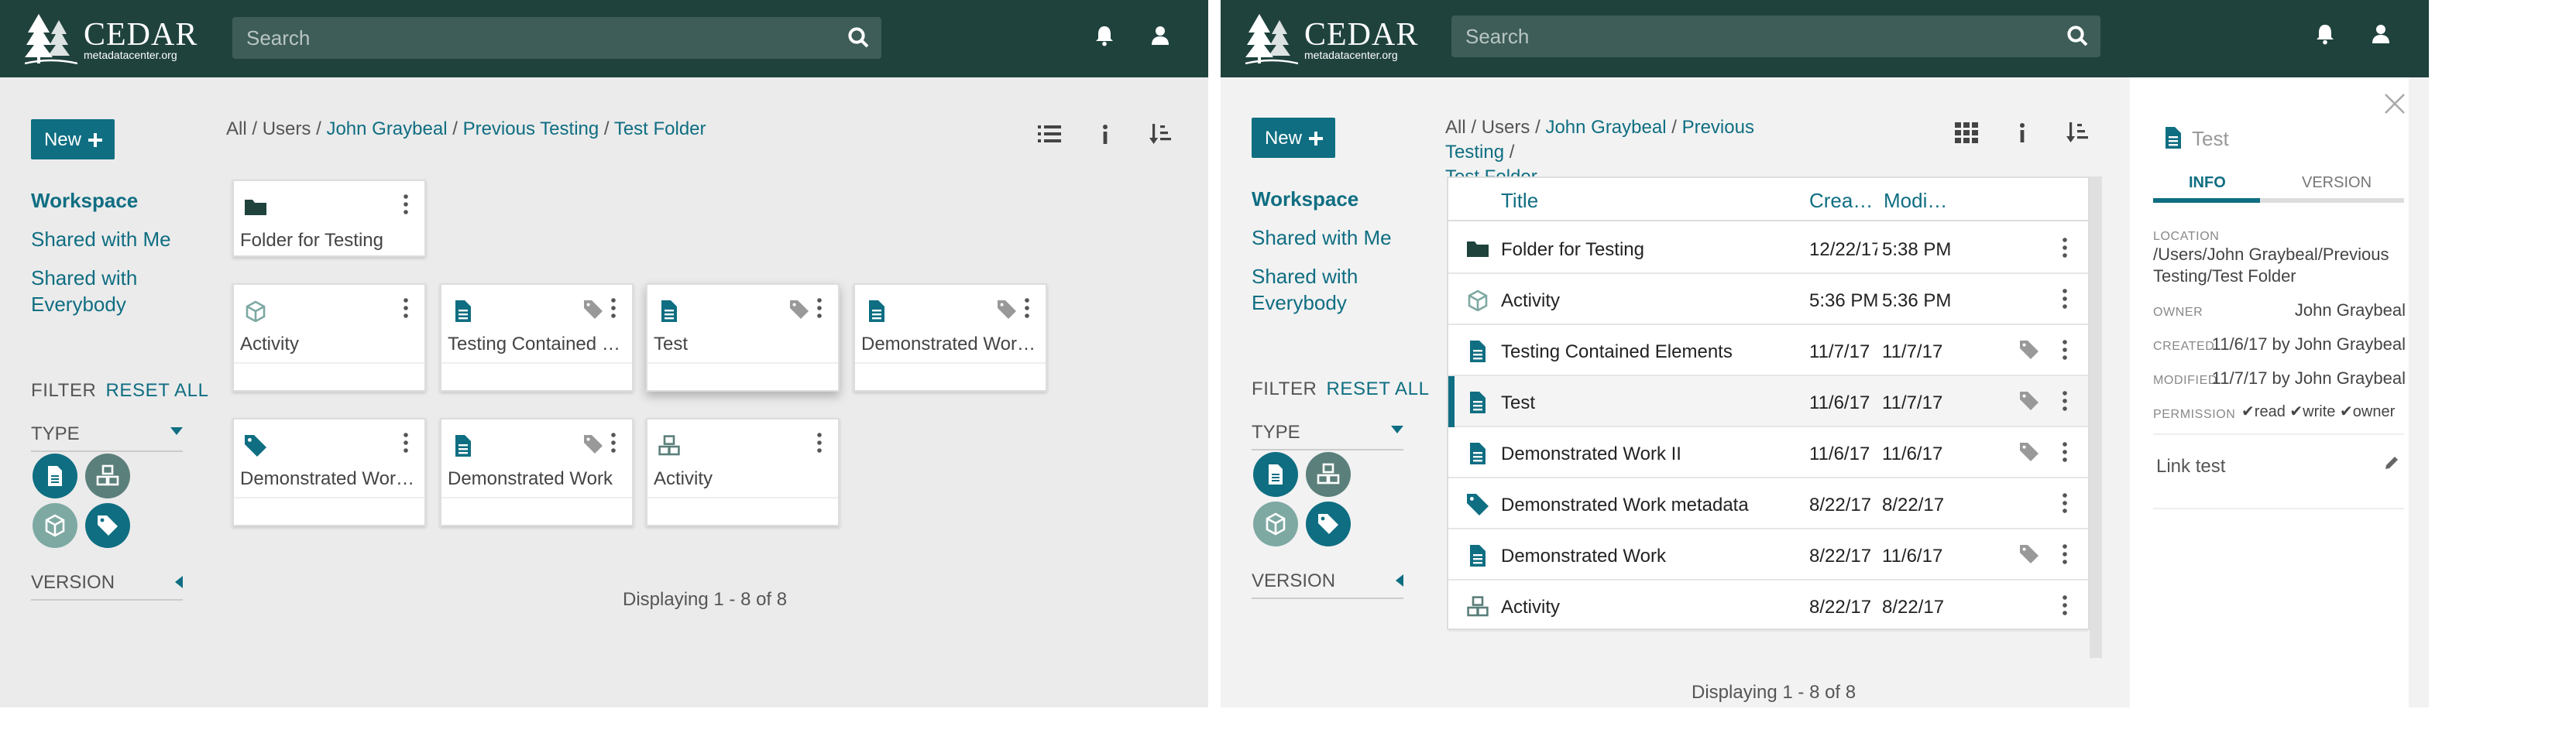  I want to click on close-icon, so click(2395, 104).